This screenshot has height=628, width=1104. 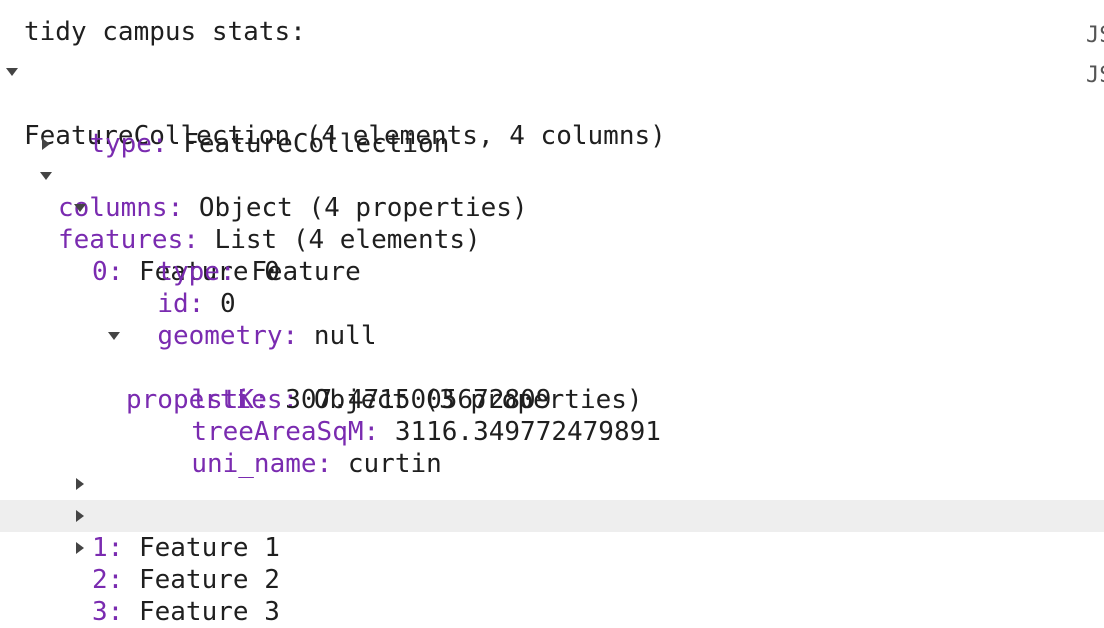 I want to click on feature-key: 3:, so click(x=108, y=612).